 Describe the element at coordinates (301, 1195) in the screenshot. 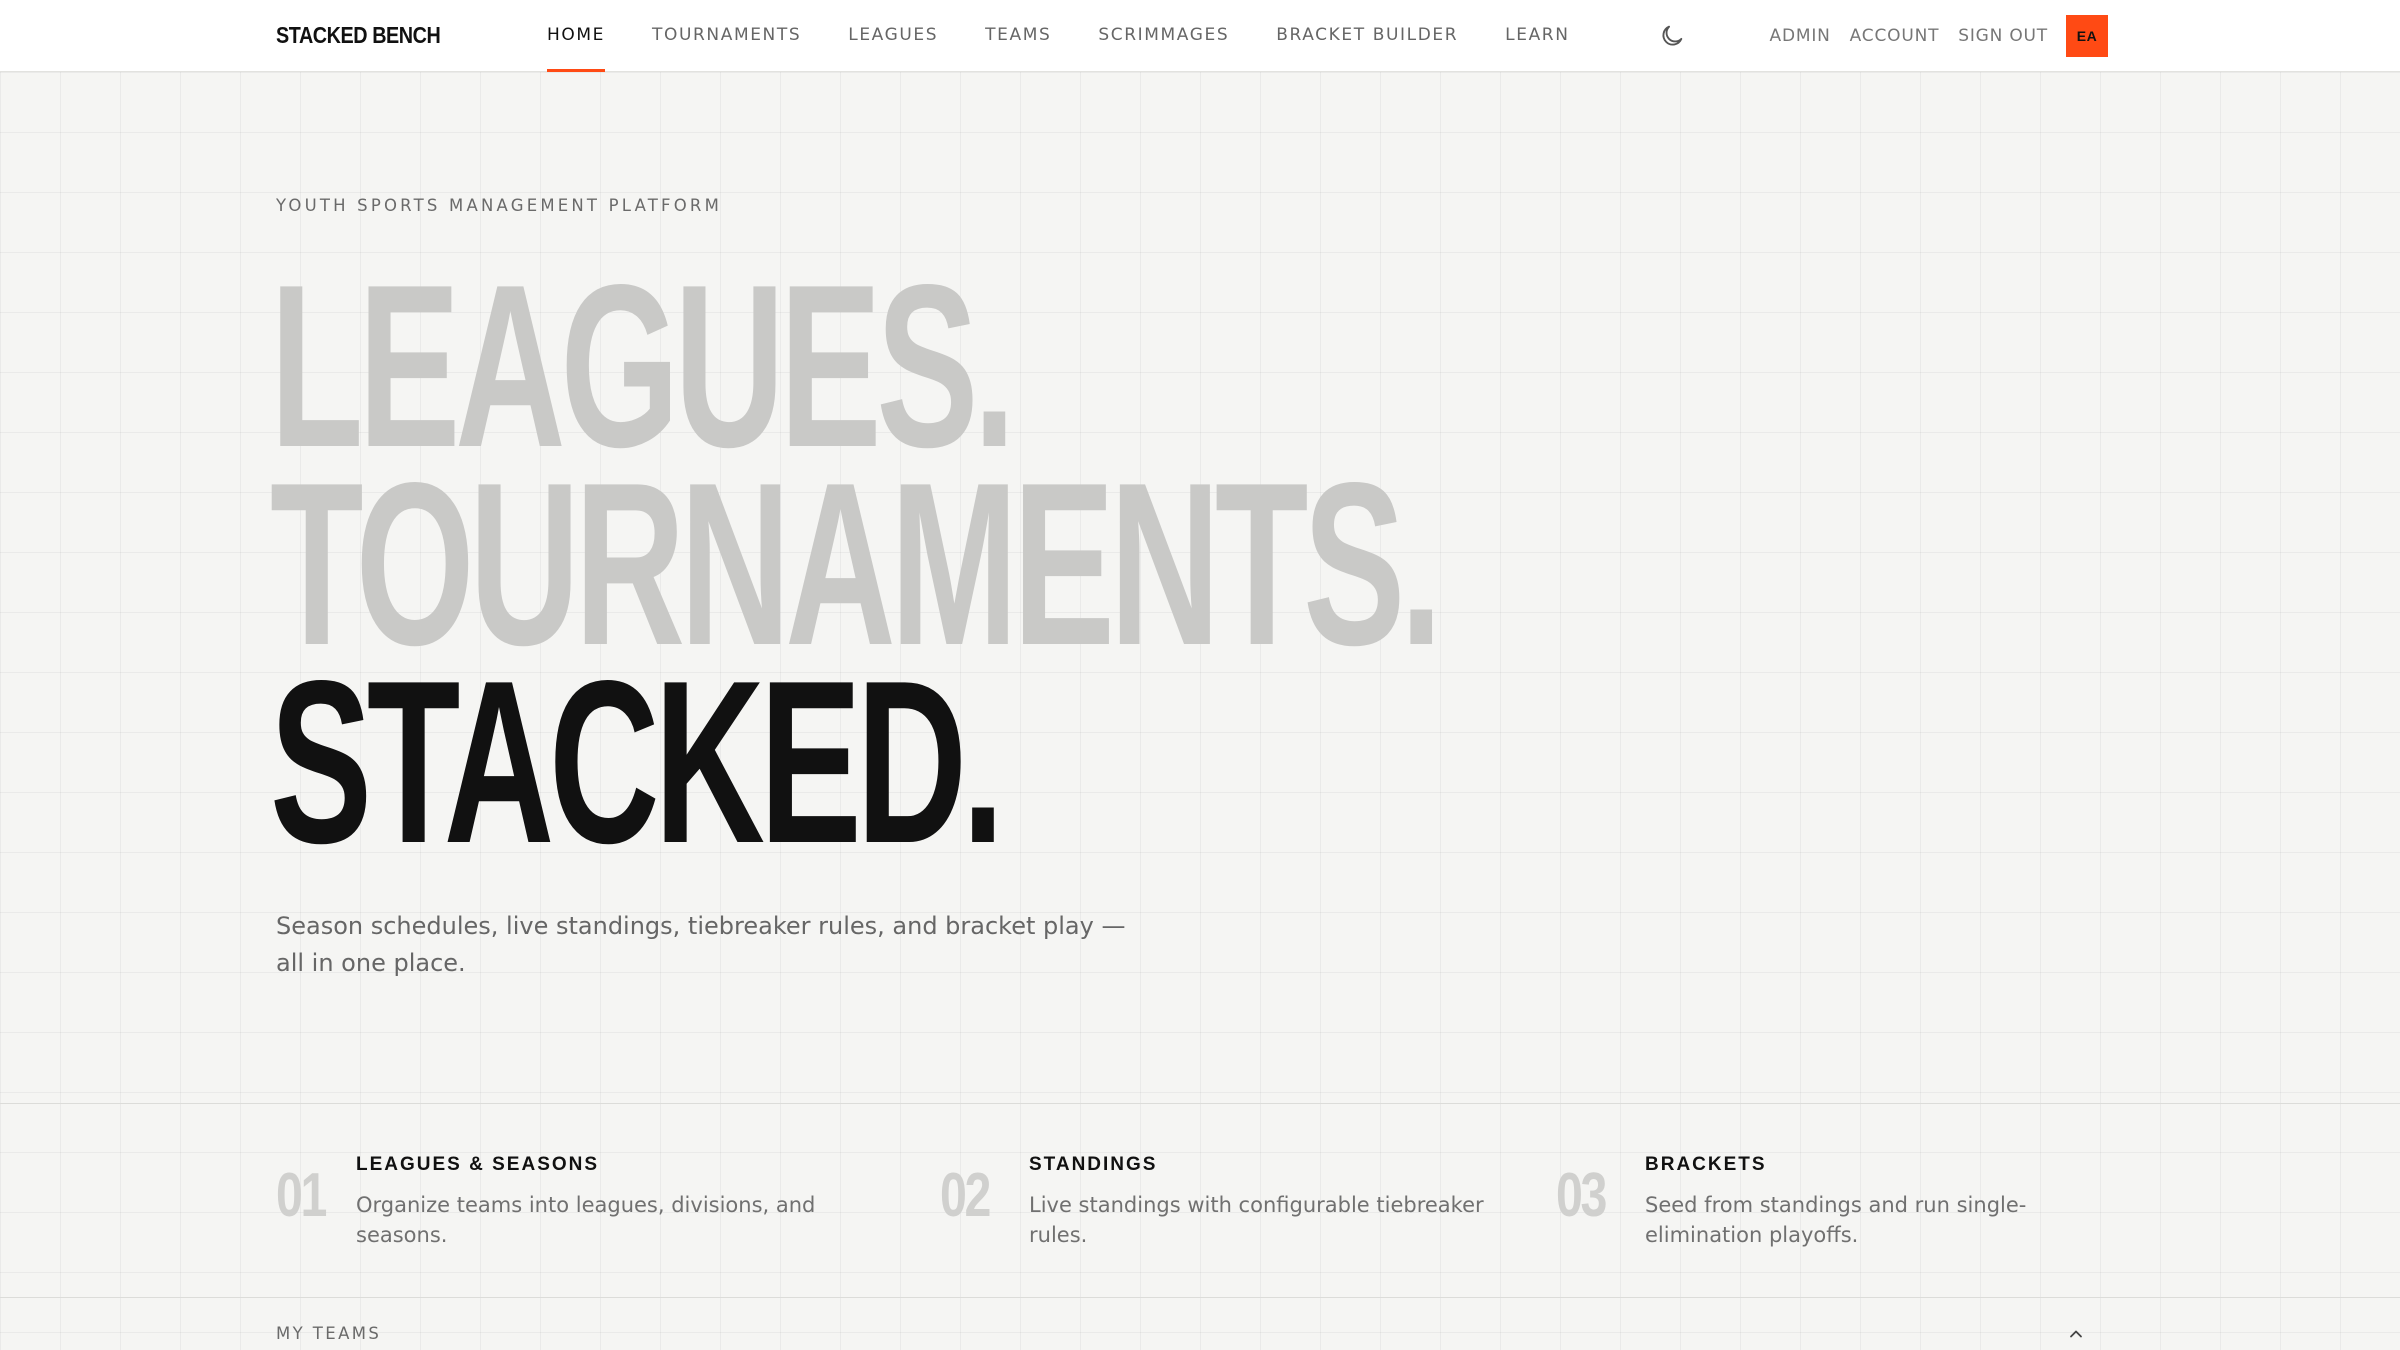

I see `feature-number: 01` at that location.